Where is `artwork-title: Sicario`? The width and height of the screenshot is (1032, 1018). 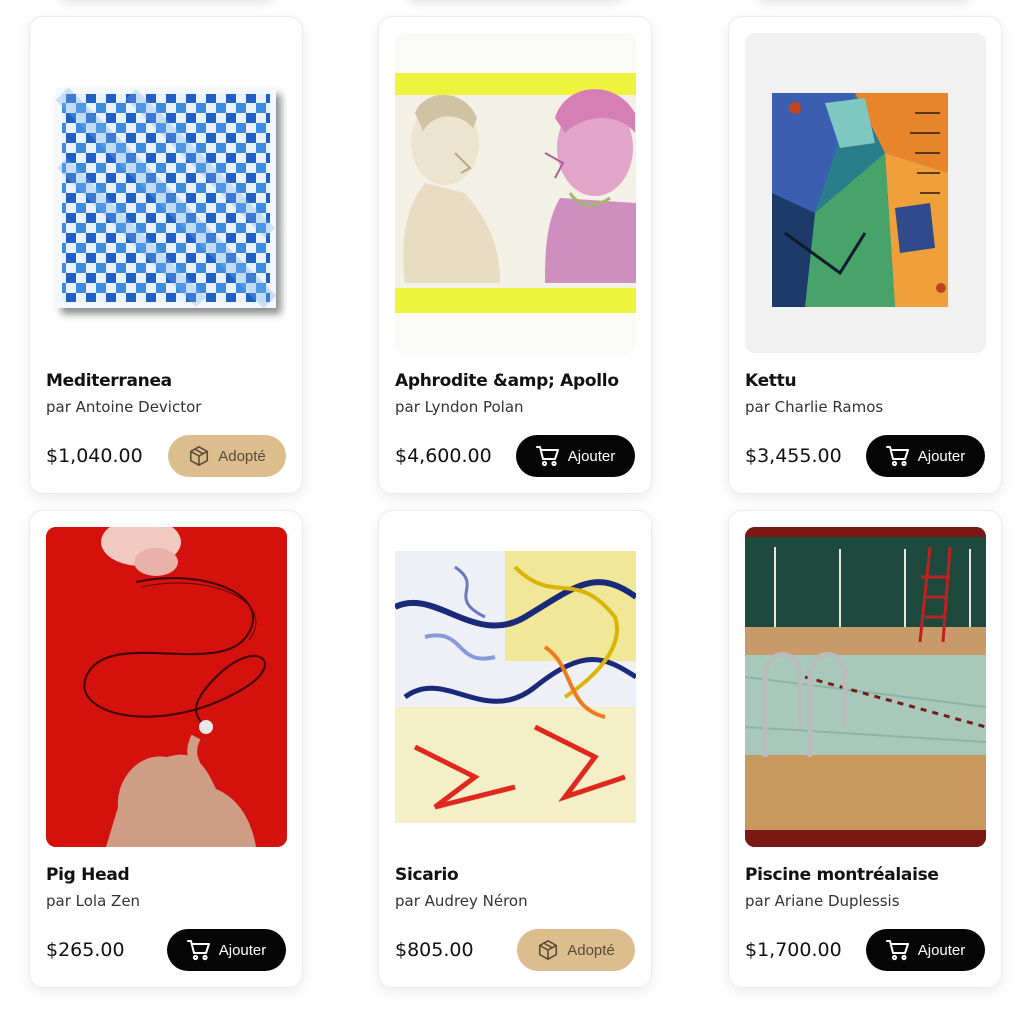 artwork-title: Sicario is located at coordinates (427, 875).